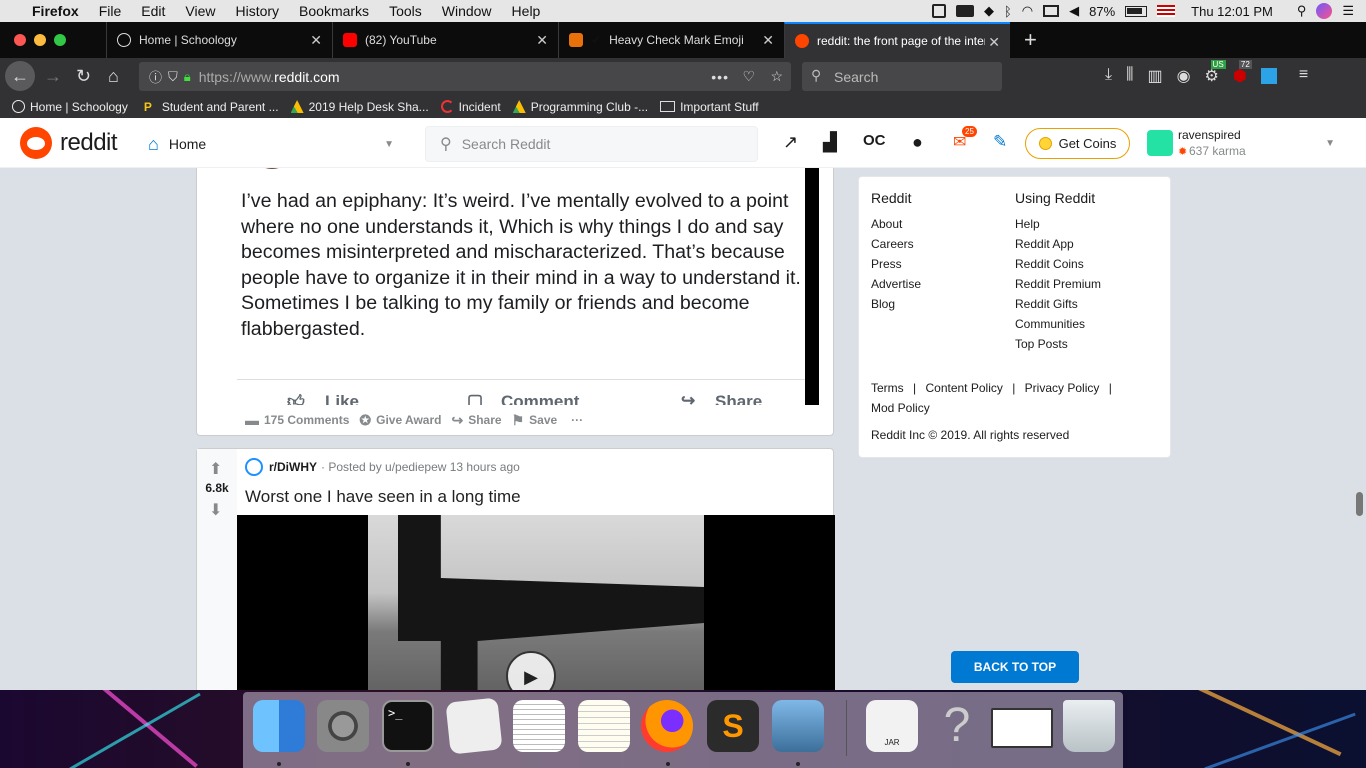 The width and height of the screenshot is (1366, 768). I want to click on menu-file: File, so click(110, 11).